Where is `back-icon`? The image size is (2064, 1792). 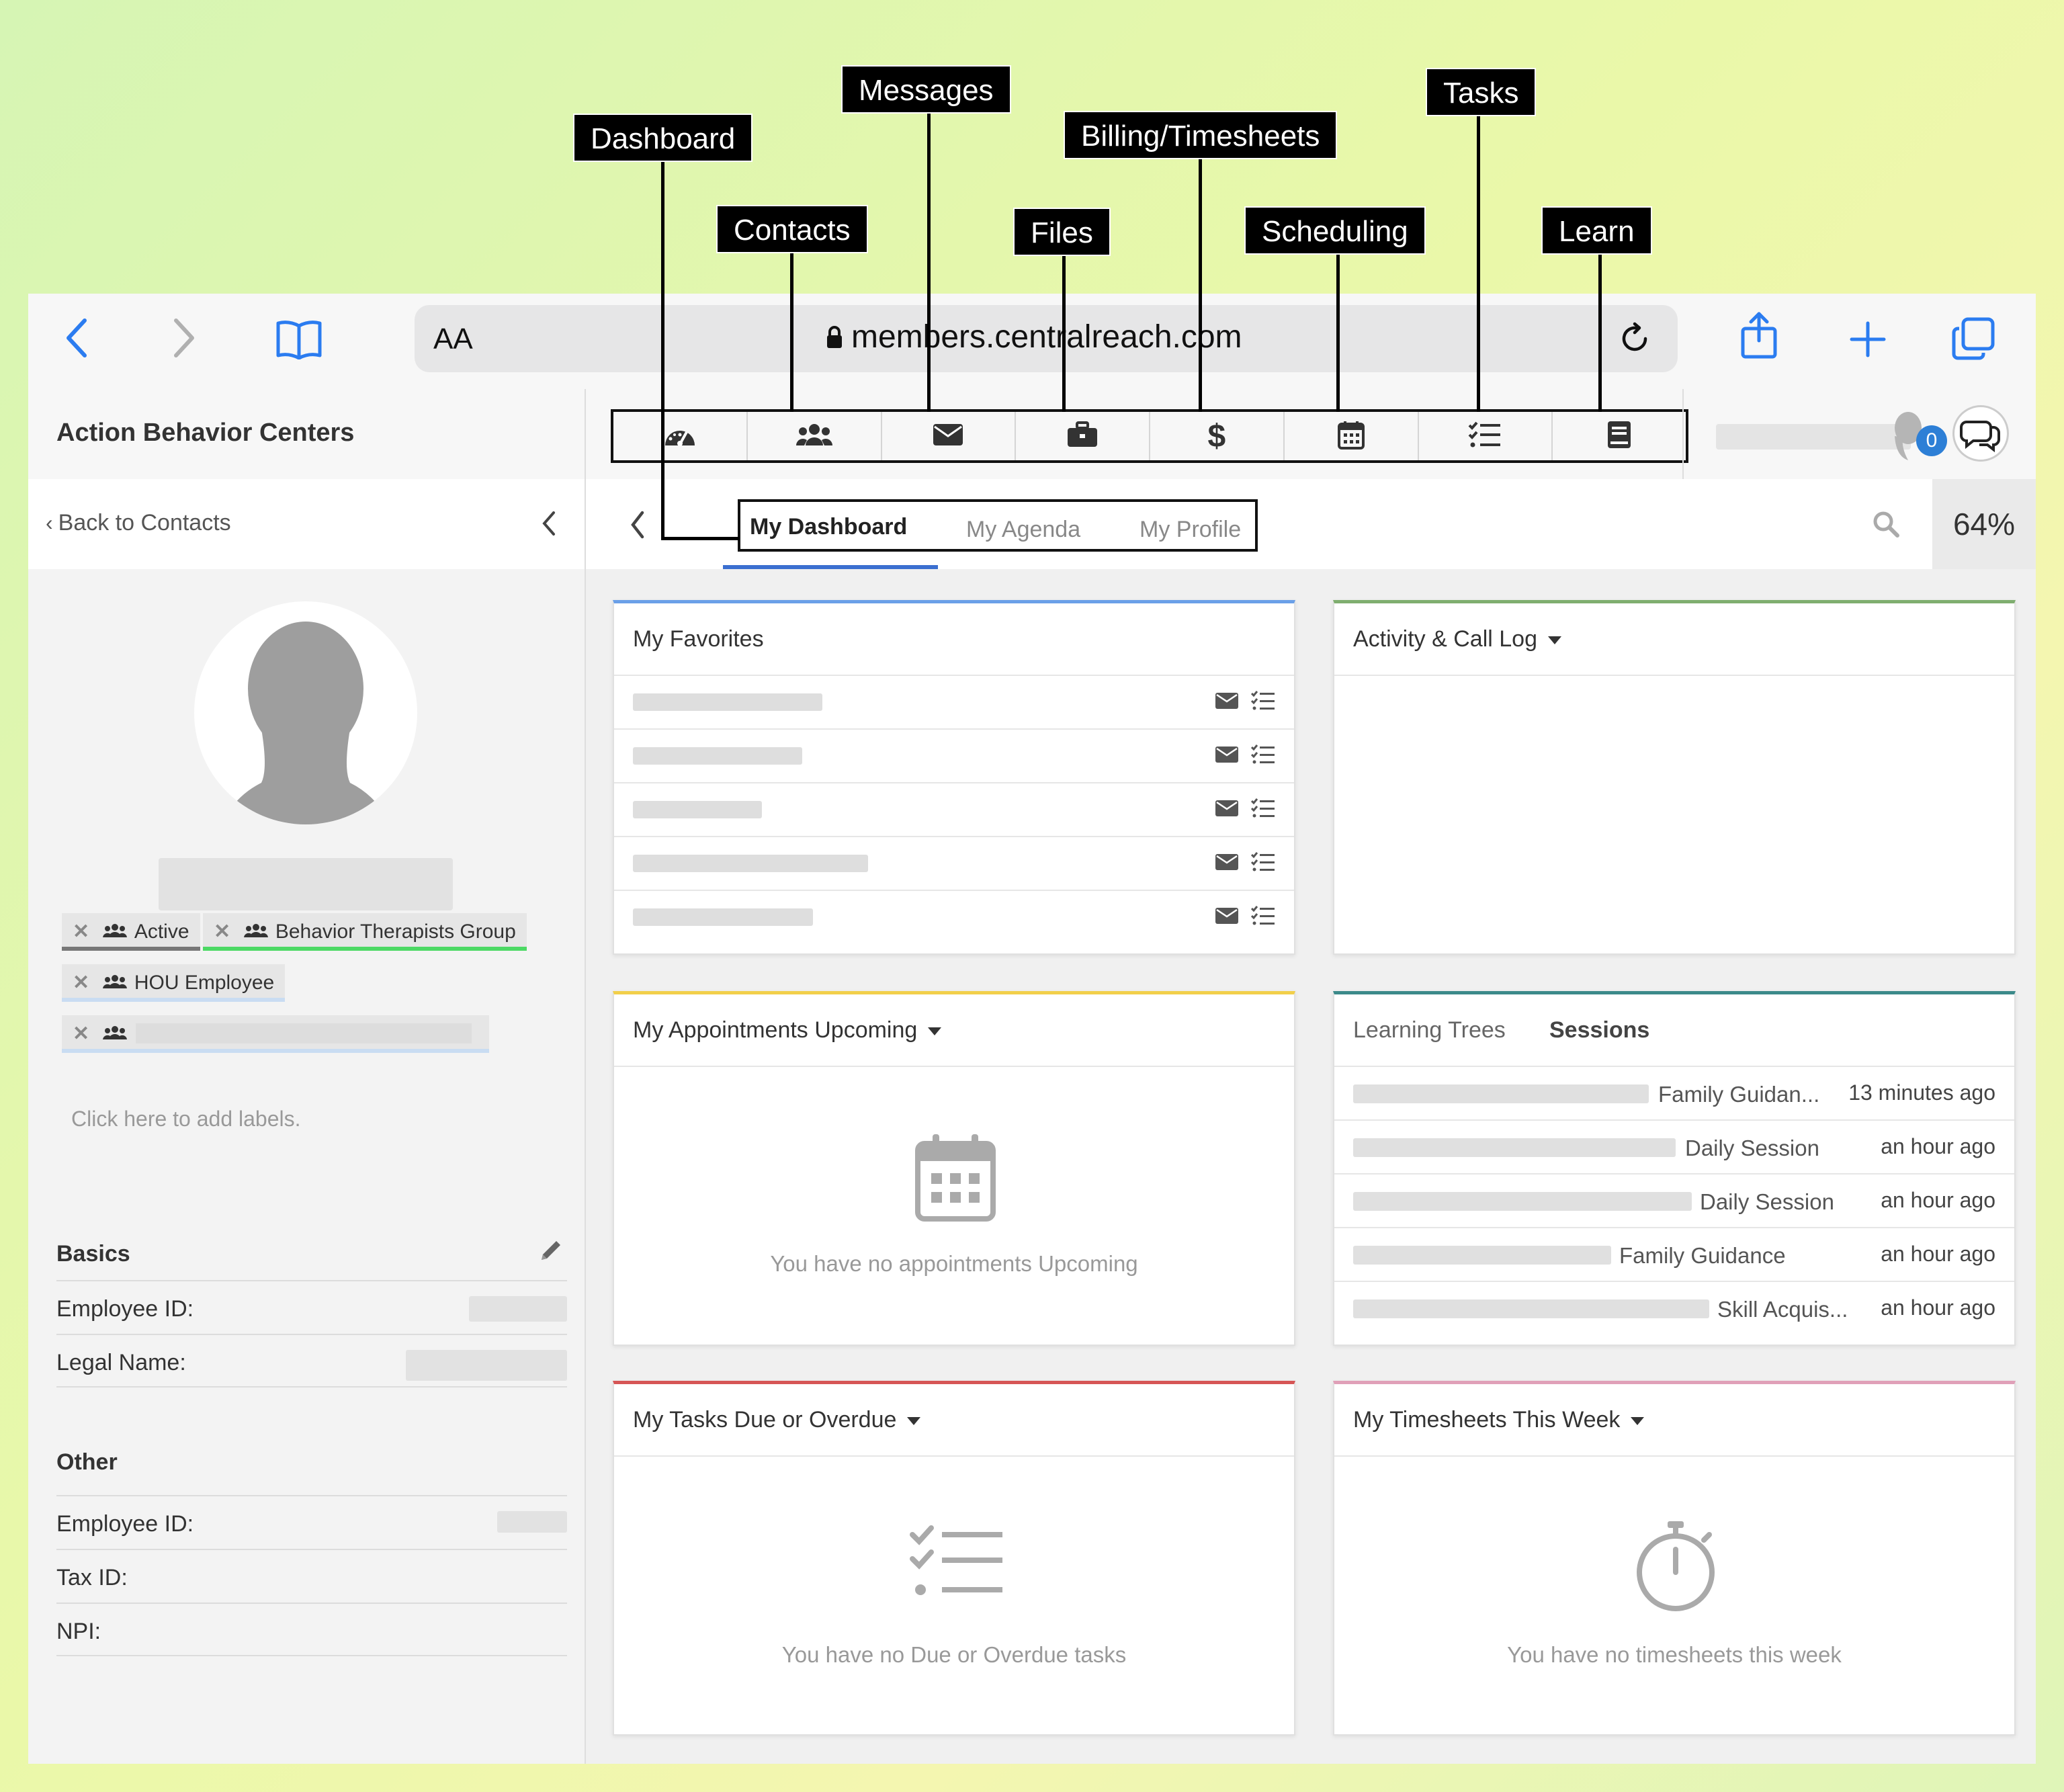
back-icon is located at coordinates (76, 339).